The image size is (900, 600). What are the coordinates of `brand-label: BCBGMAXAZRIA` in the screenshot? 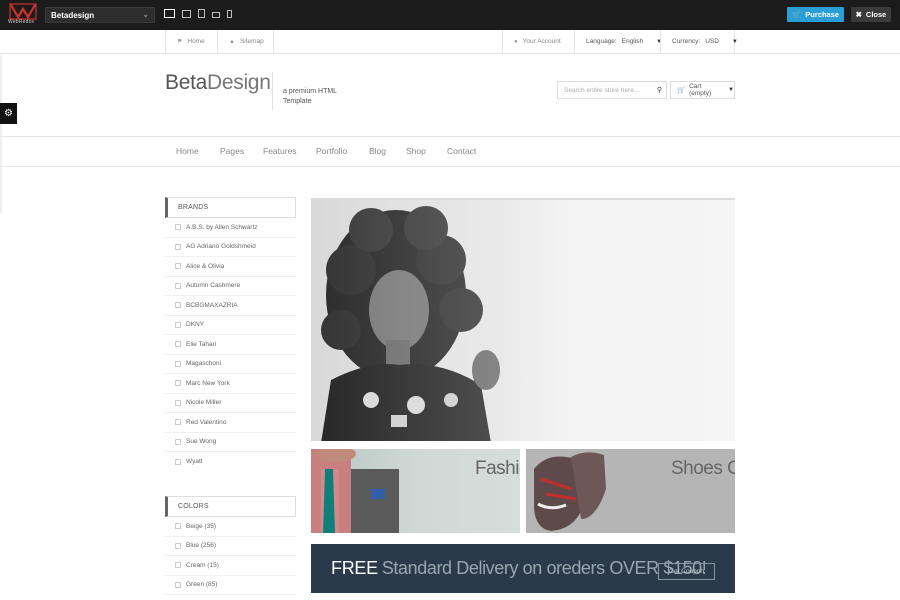 It's located at (212, 305).